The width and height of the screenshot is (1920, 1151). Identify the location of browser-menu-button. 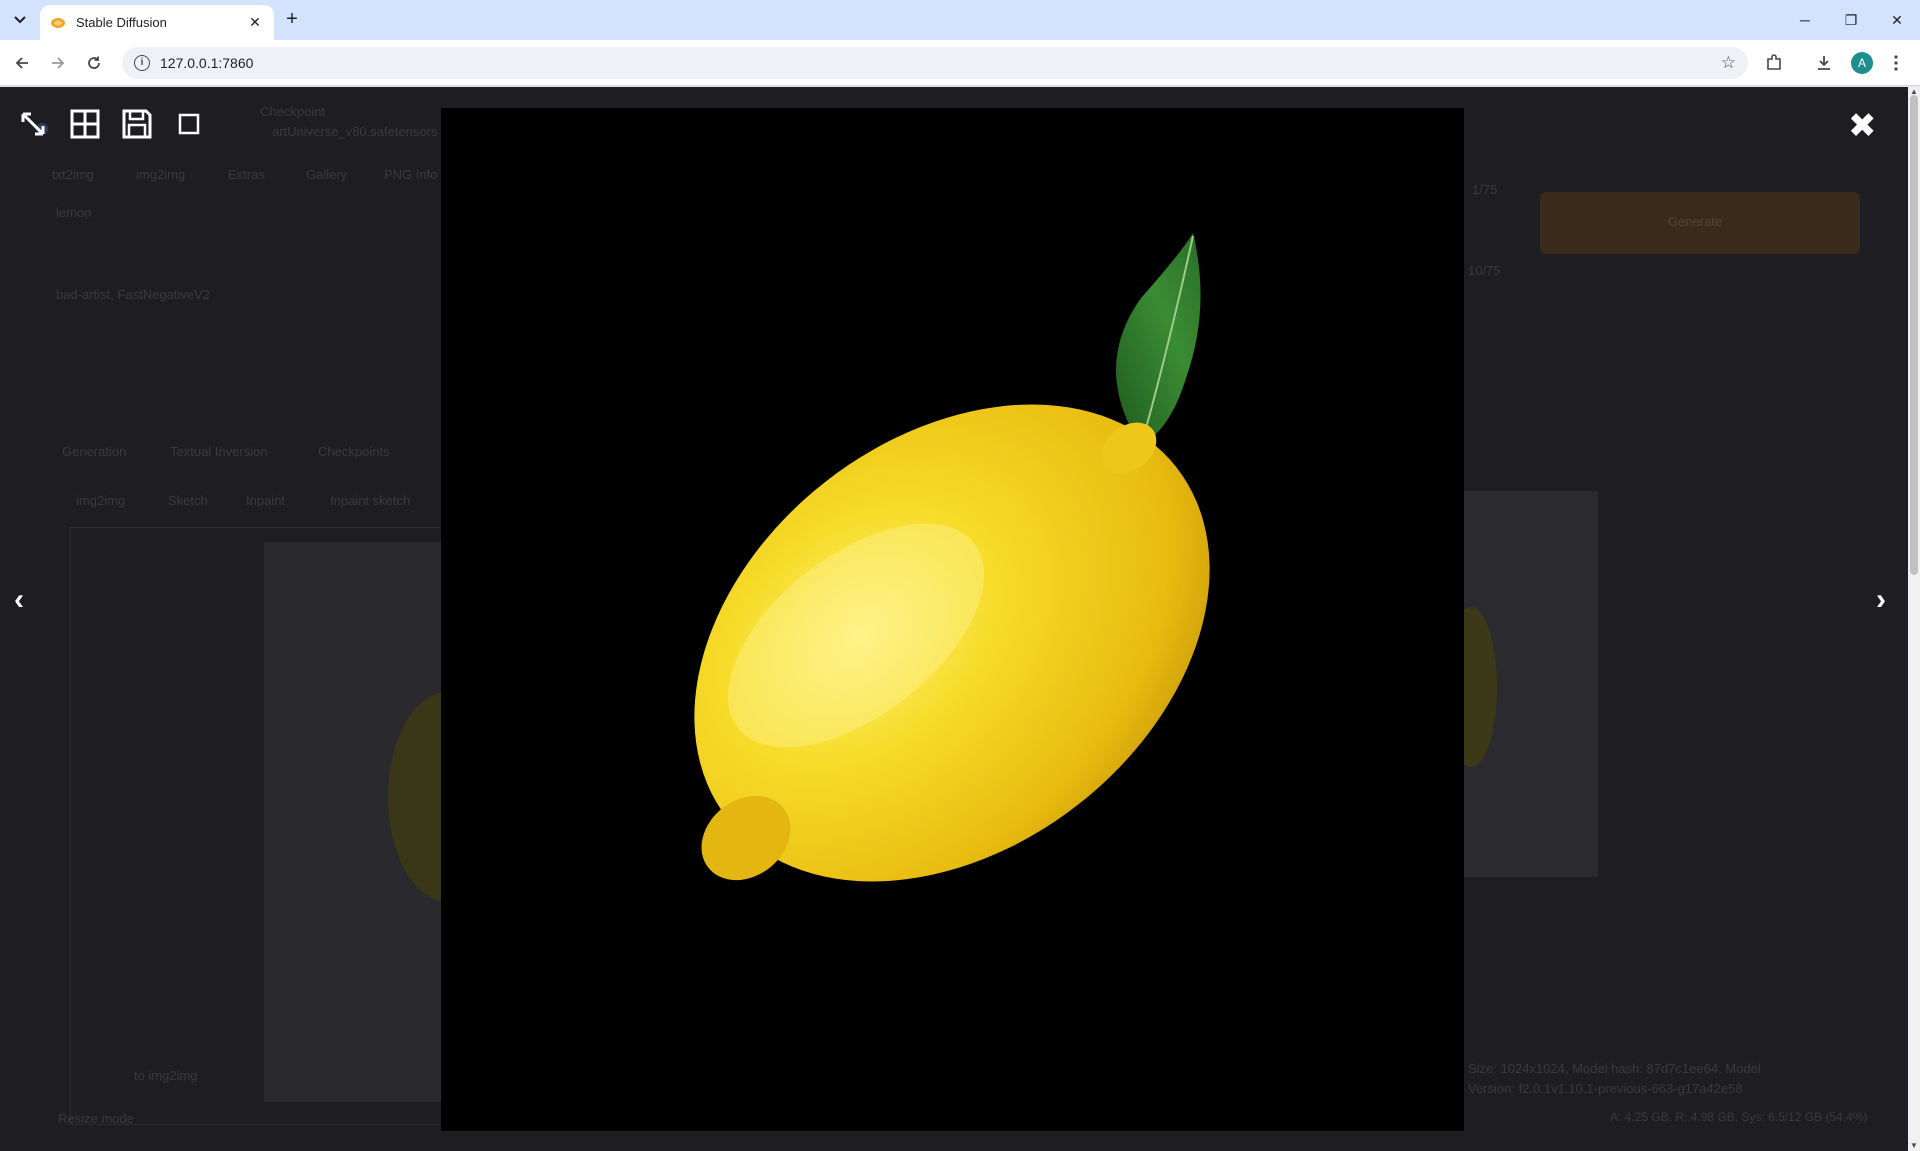
(1896, 63).